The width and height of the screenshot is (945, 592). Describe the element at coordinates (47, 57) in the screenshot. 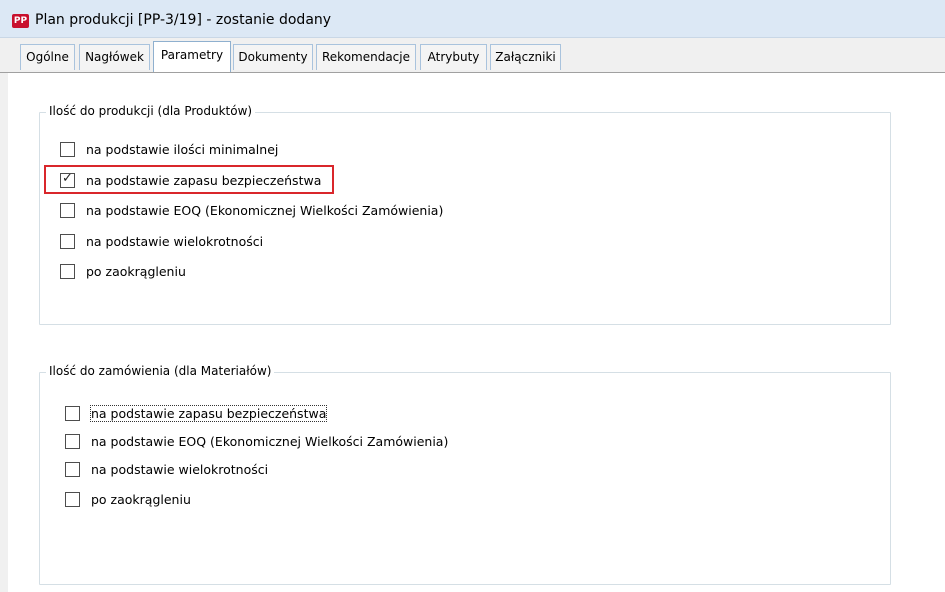

I see `tab-ogolne: Ogólne` at that location.